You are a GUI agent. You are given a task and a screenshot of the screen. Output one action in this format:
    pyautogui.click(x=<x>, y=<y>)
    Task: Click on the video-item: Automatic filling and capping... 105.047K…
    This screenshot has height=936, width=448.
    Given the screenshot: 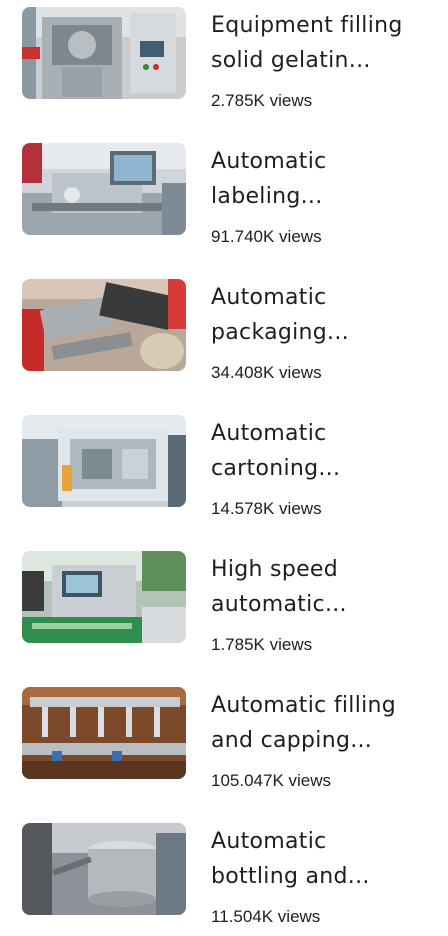 What is the action you would take?
    pyautogui.click(x=224, y=740)
    